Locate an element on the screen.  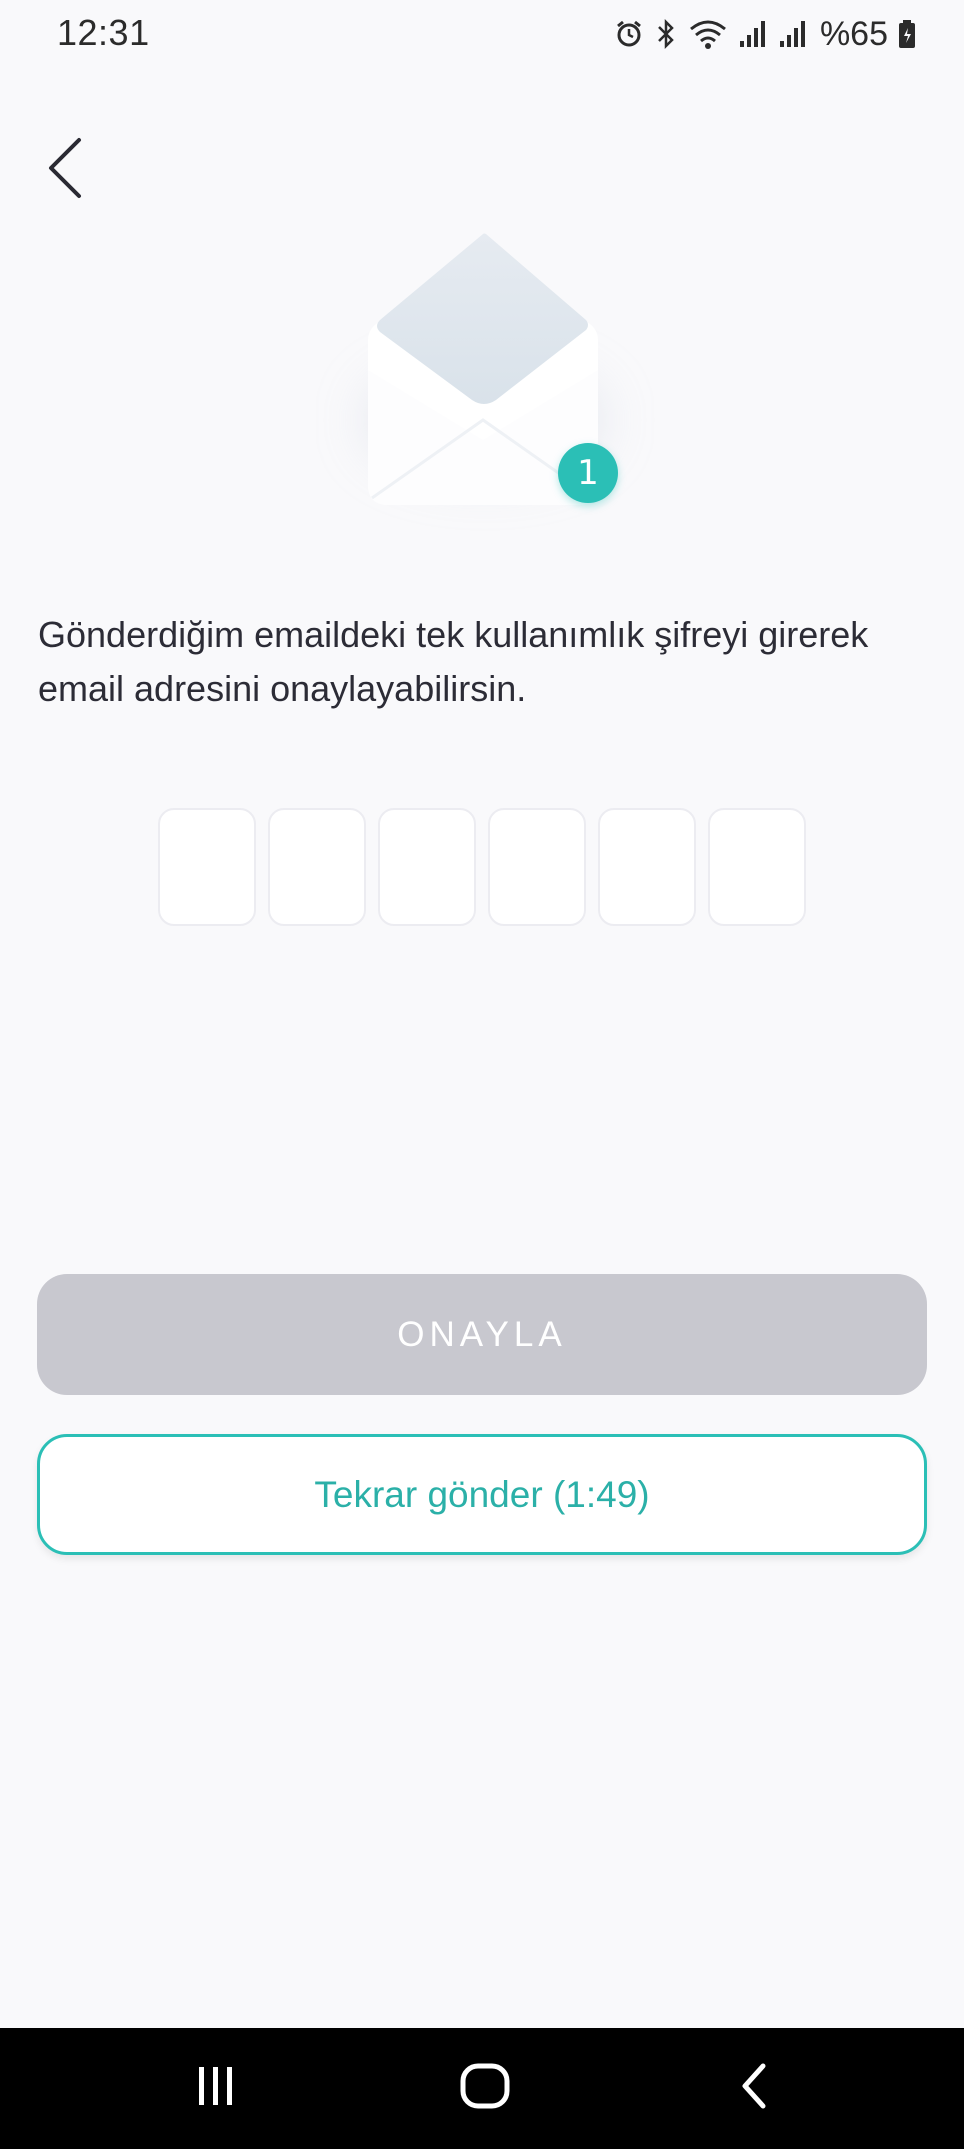
recent-apps-button is located at coordinates (216, 2088).